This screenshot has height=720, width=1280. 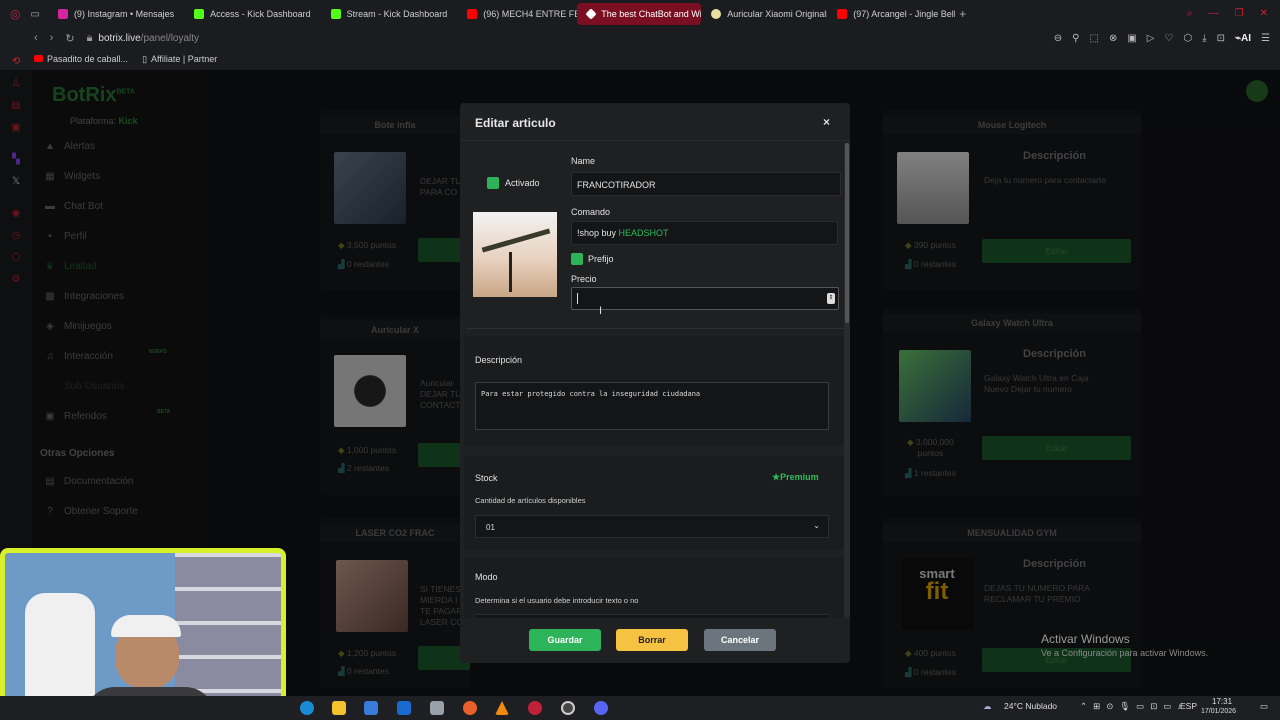 What do you see at coordinates (252, 14) in the screenshot?
I see `tab-kick-access: Access - Kick Dashboard` at bounding box center [252, 14].